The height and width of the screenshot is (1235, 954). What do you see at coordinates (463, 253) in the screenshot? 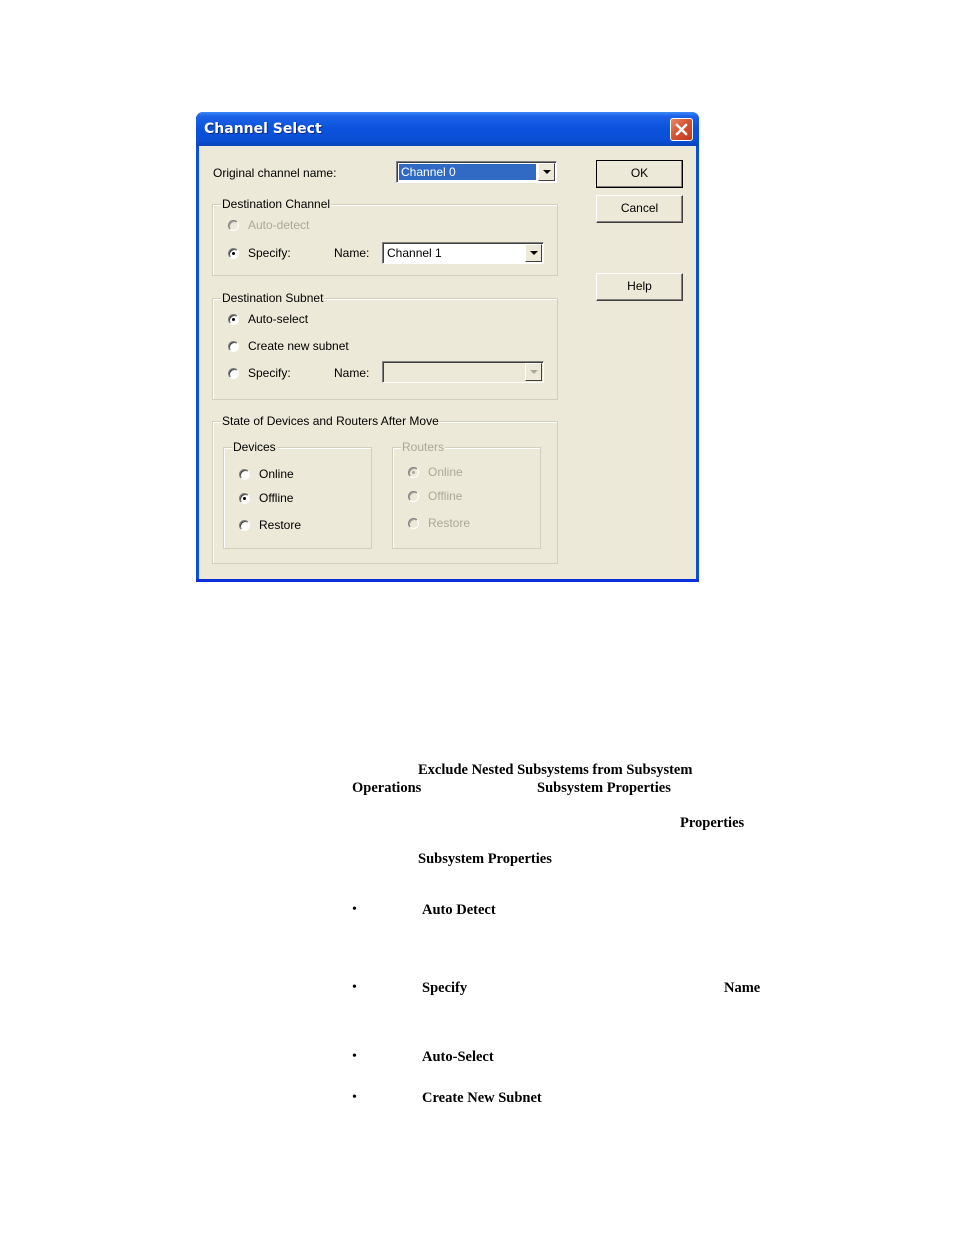
I see `destination-channel-combo: Channel 1` at bounding box center [463, 253].